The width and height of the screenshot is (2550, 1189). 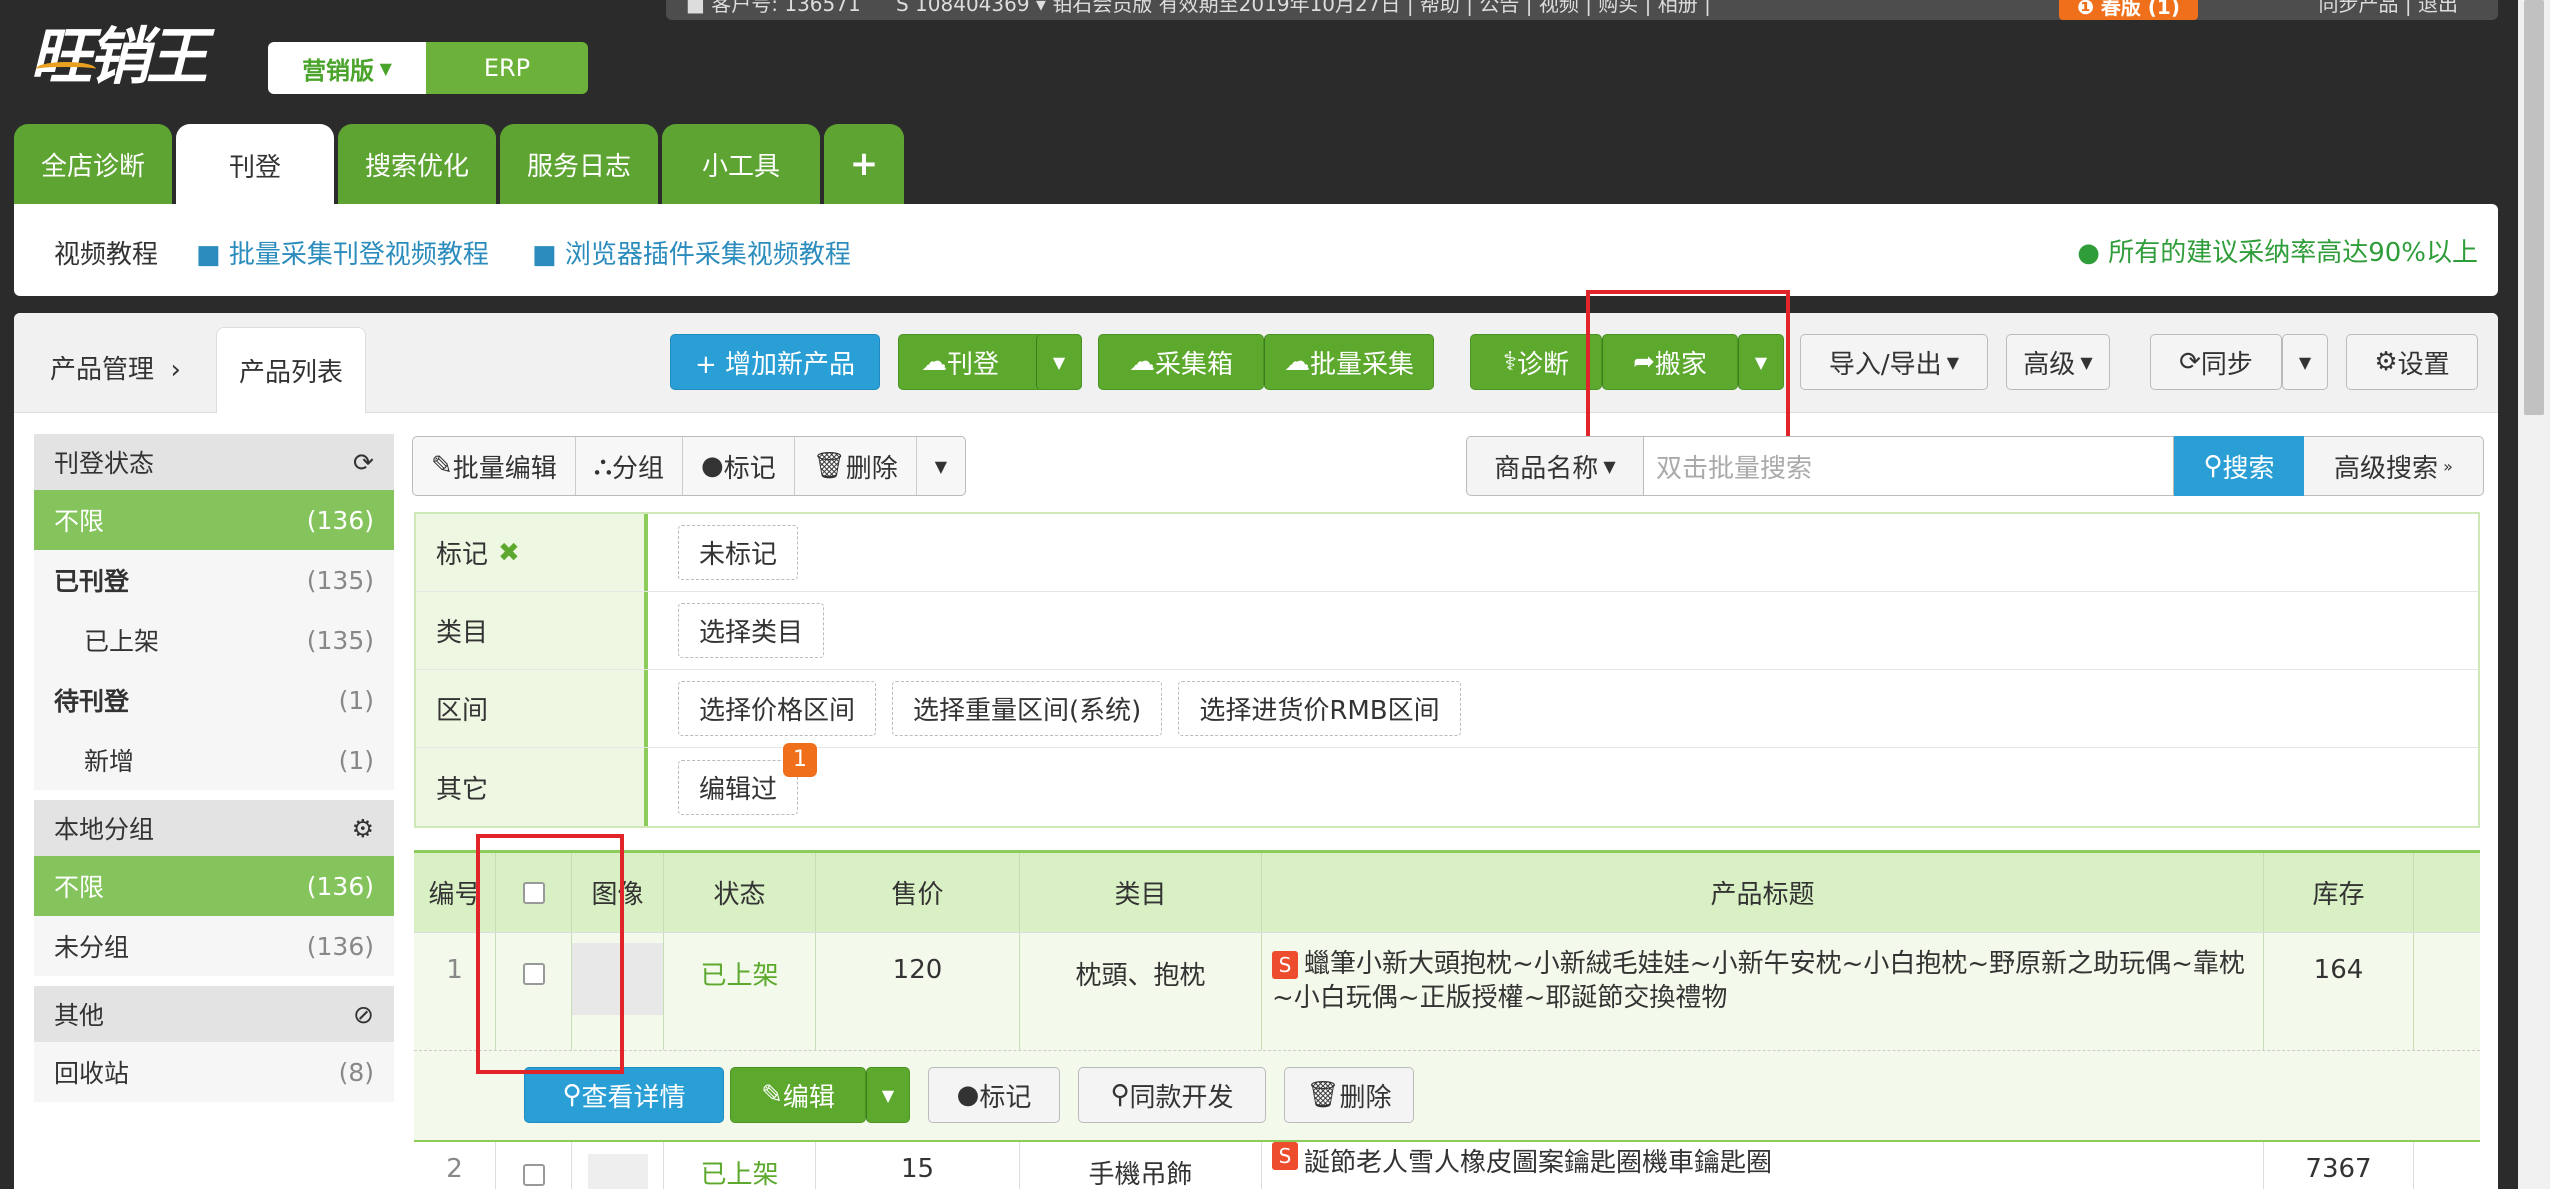 I want to click on advanced-search-button: 高级搜索 », so click(x=2394, y=466).